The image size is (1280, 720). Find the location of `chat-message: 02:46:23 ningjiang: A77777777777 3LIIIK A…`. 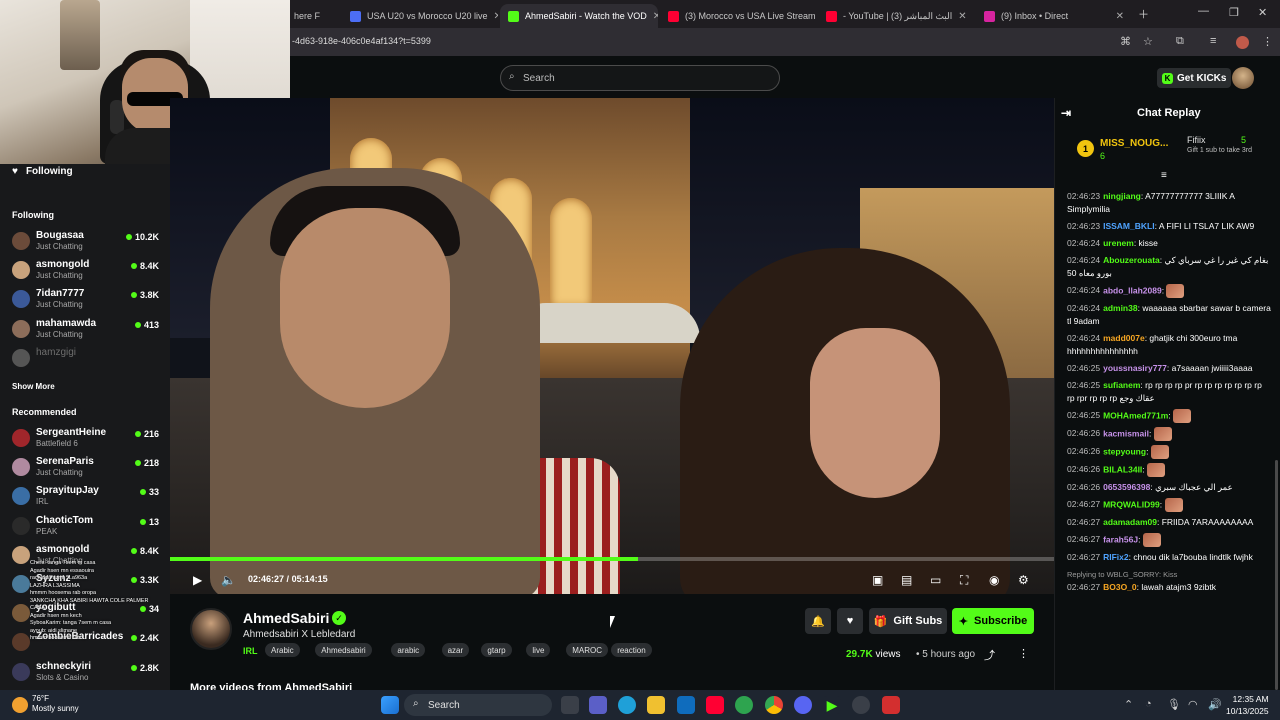

chat-message: 02:46:23 ningjiang: A77777777777 3LIIIK A… is located at coordinates (1169, 203).